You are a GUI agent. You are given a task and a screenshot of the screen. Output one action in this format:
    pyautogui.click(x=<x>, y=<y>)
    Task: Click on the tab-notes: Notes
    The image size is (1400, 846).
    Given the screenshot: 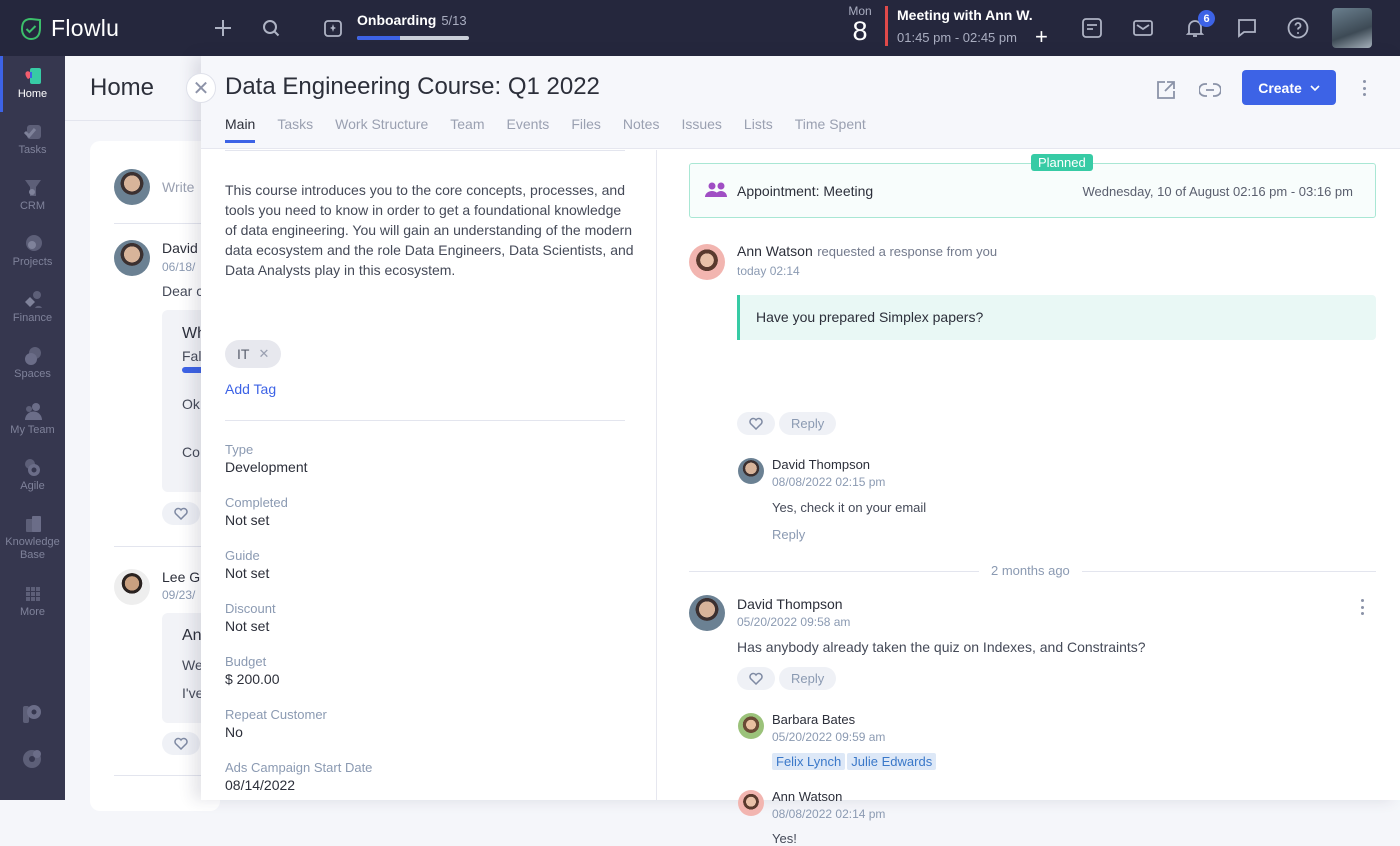 What is the action you would take?
    pyautogui.click(x=641, y=129)
    